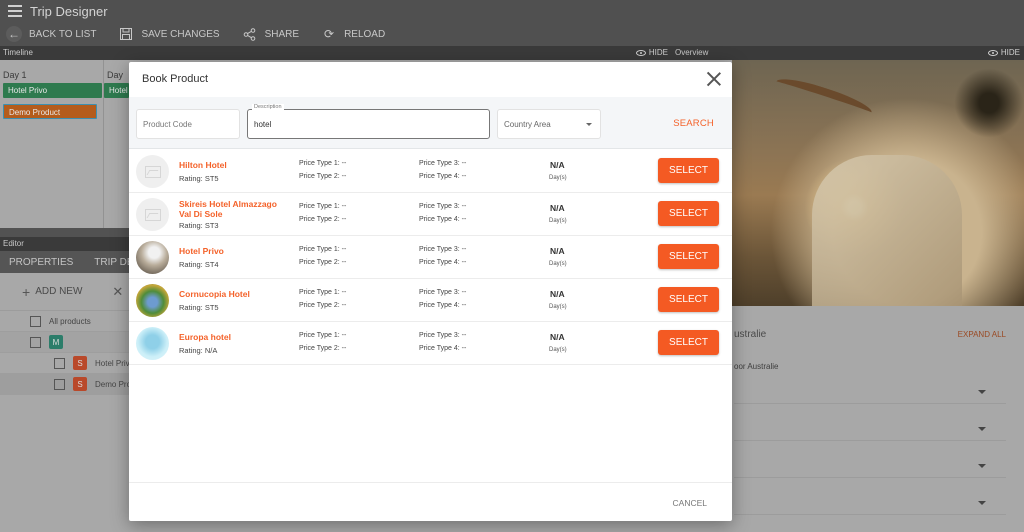 This screenshot has height=532, width=1024. I want to click on dialog-title: Book Product, so click(175, 79).